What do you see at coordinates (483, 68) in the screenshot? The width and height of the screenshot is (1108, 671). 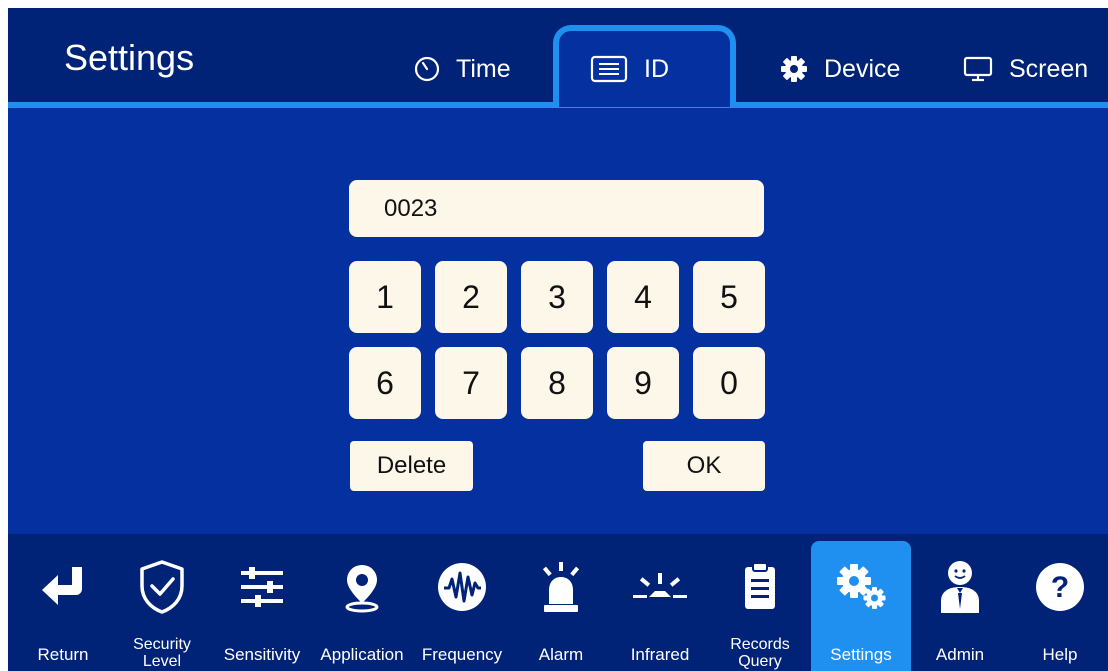 I see `tab-time-label: Time` at bounding box center [483, 68].